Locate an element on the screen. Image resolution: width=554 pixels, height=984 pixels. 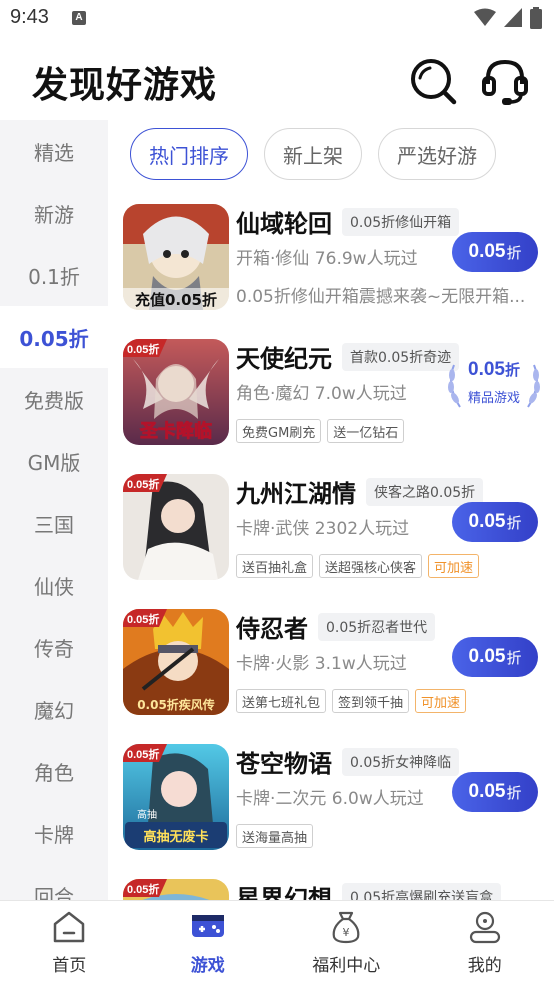
game-chips: 送百抽礼盒 送超强核心侠客 可加速 is located at coordinates (358, 566).